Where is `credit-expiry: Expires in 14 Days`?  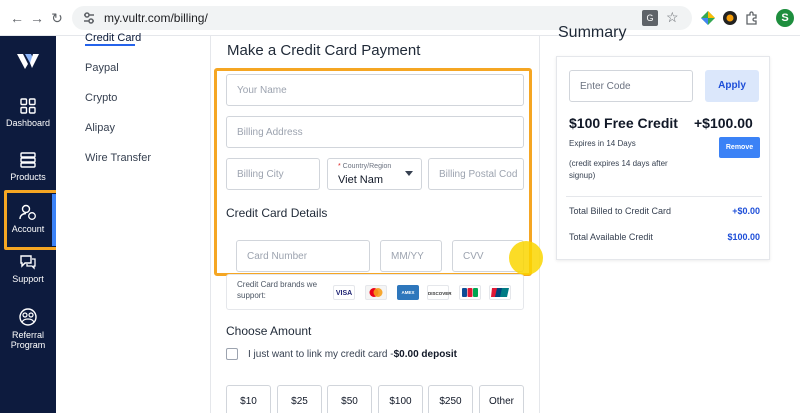 credit-expiry: Expires in 14 Days is located at coordinates (602, 143).